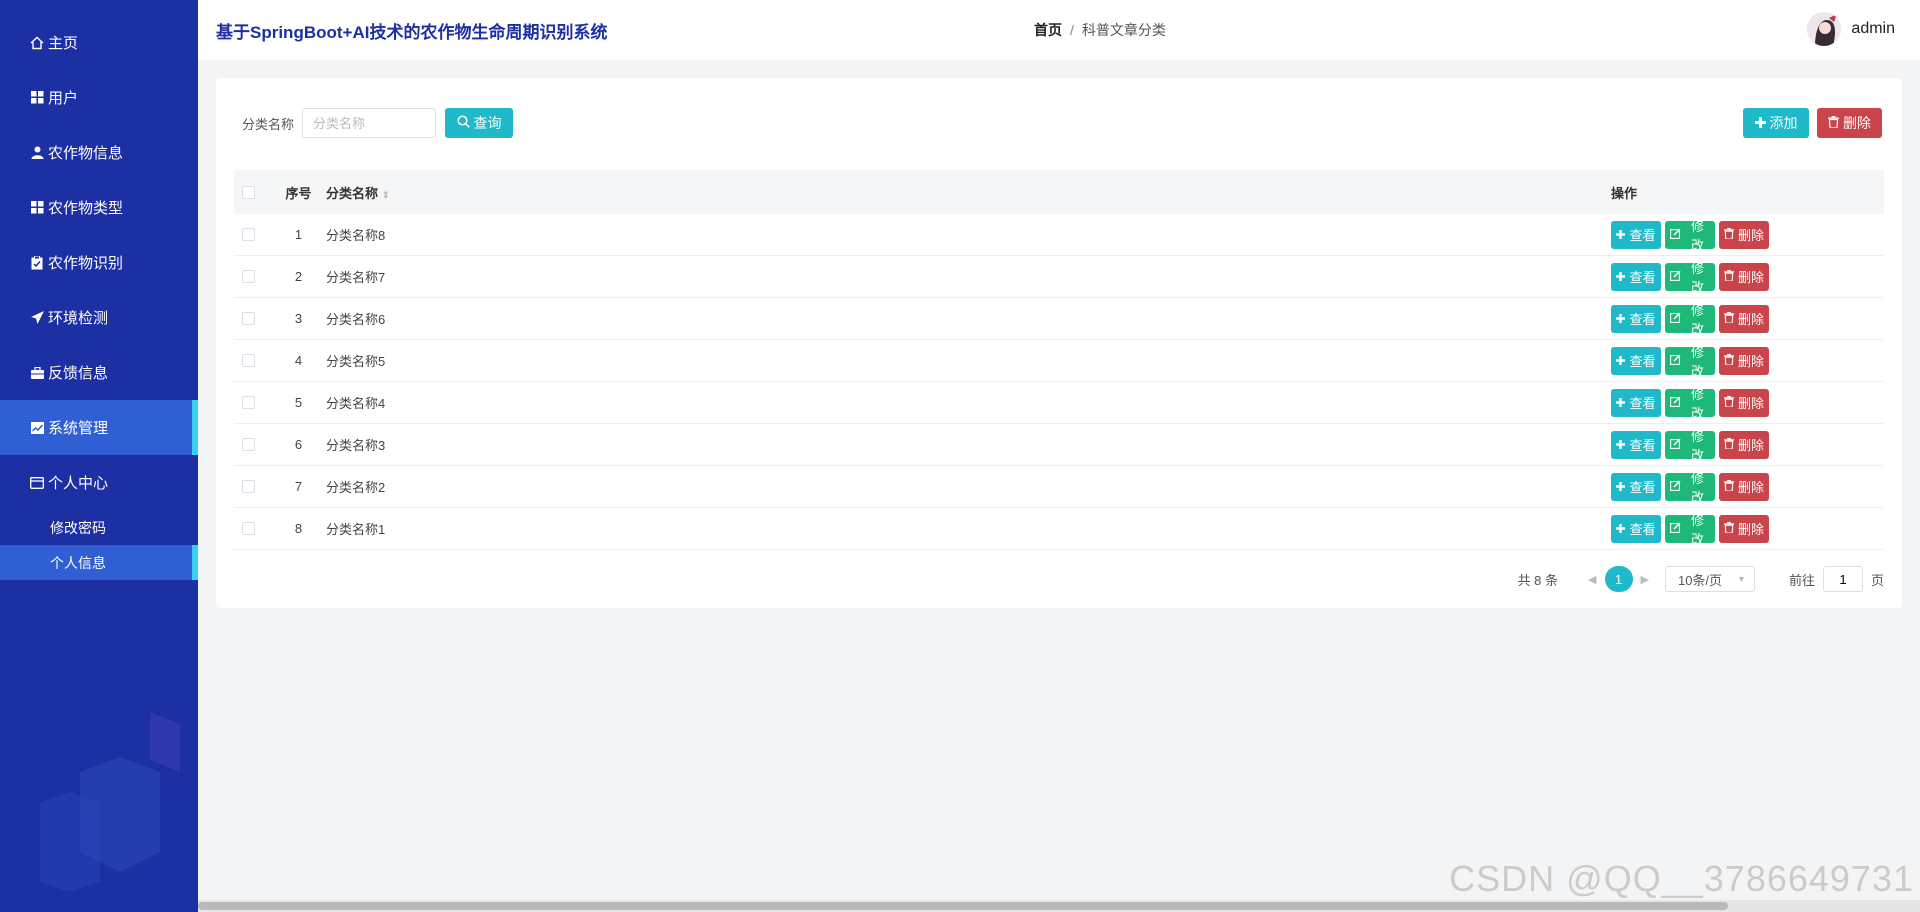 The height and width of the screenshot is (912, 1920). Describe the element at coordinates (1048, 30) in the screenshot. I see `breadcrumb-home: 首页` at that location.